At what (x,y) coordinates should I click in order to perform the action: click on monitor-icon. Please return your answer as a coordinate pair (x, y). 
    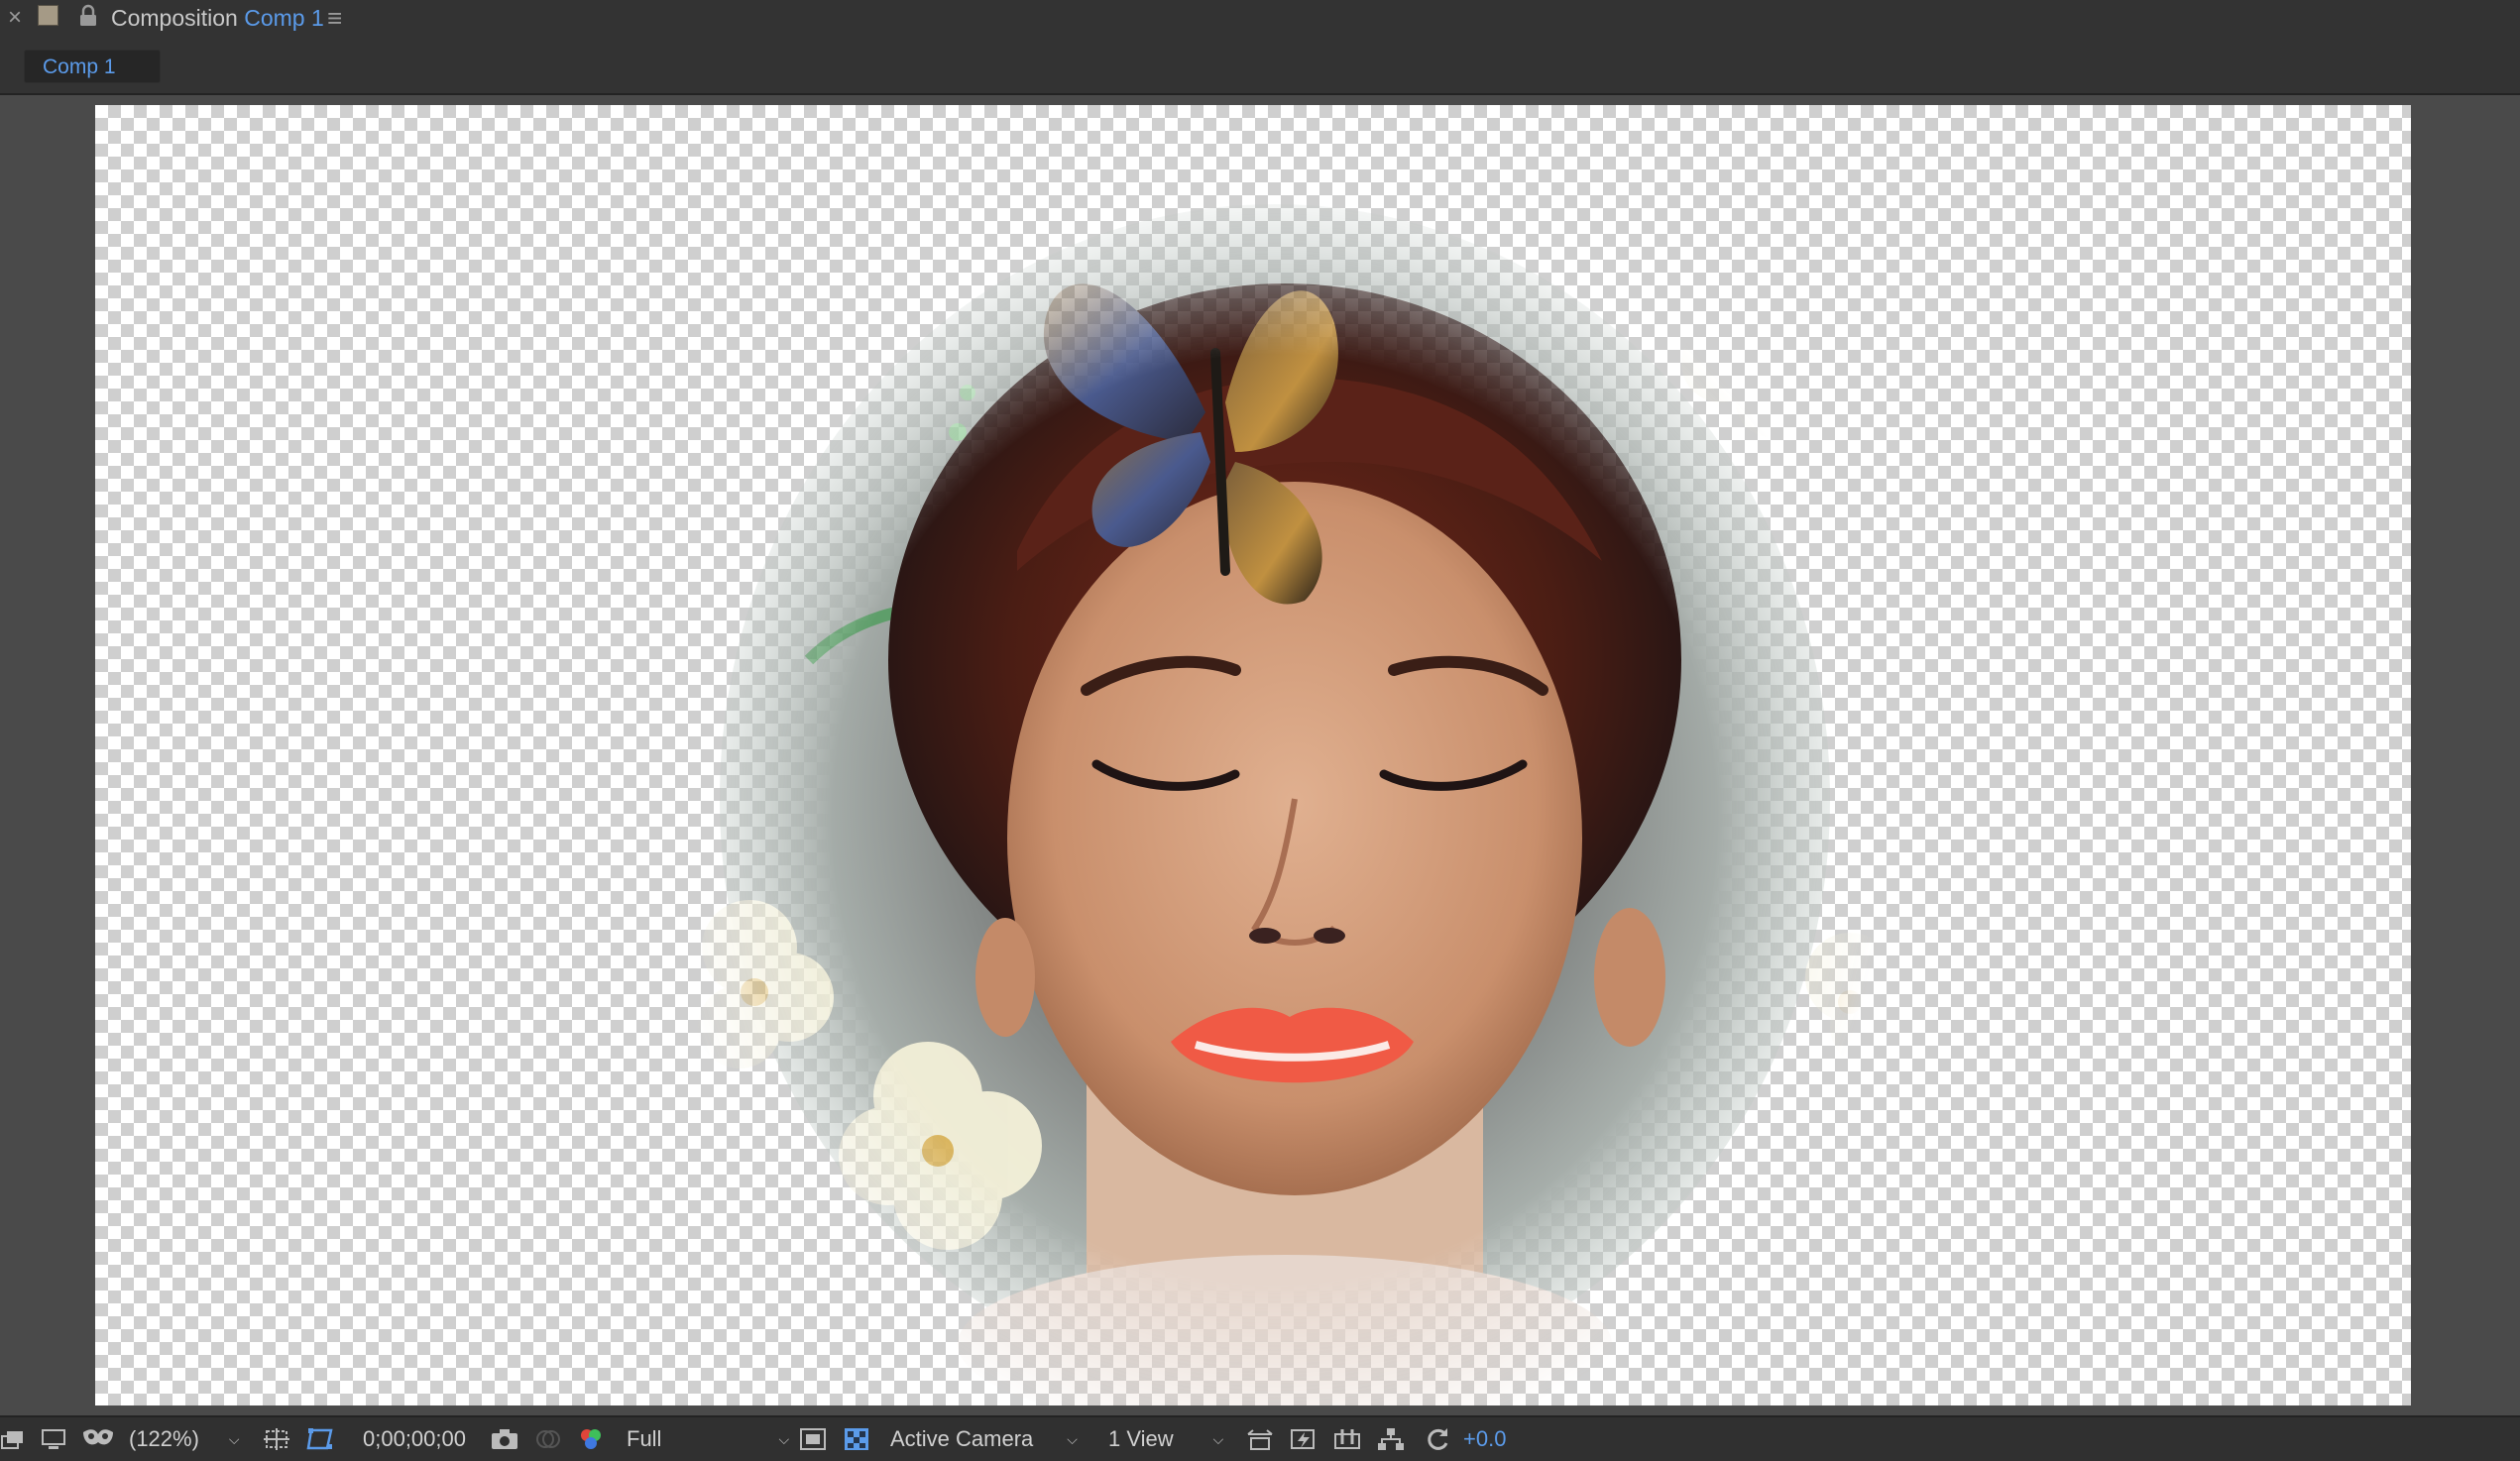
    Looking at the image, I should click on (53, 1439).